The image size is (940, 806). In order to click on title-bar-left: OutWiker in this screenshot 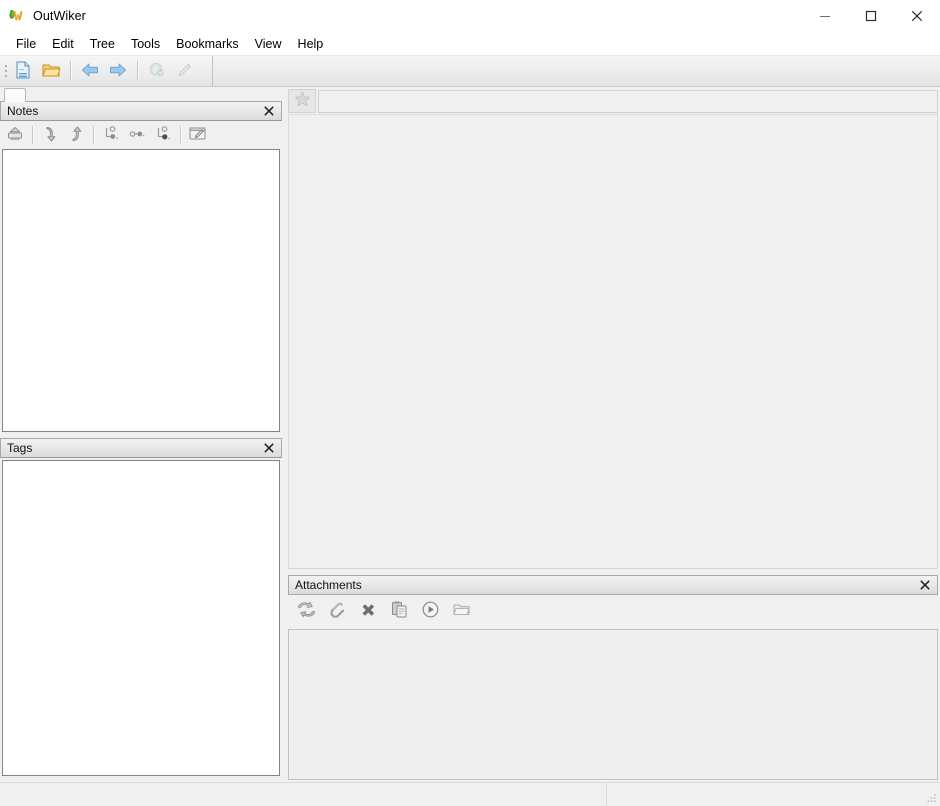, I will do `click(43, 16)`.